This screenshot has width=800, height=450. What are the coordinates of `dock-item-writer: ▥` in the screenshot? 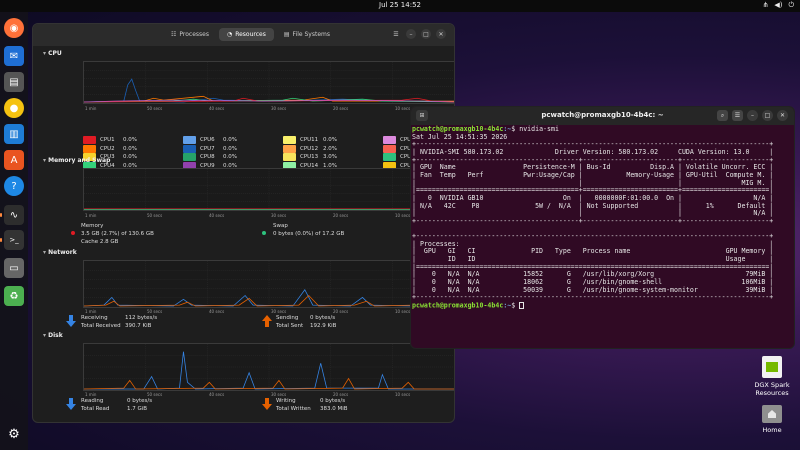 It's located at (14, 134).